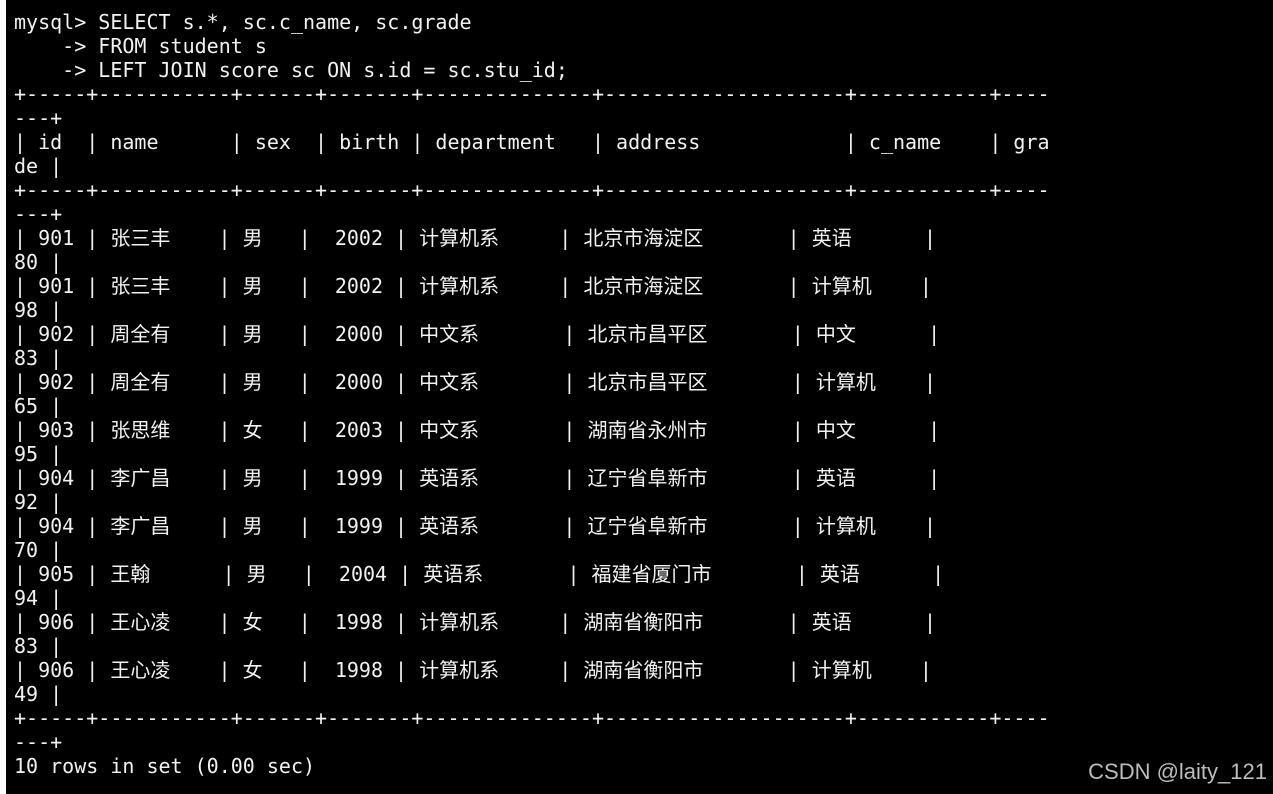  I want to click on table-row-wrap: 94 |, so click(38, 598).